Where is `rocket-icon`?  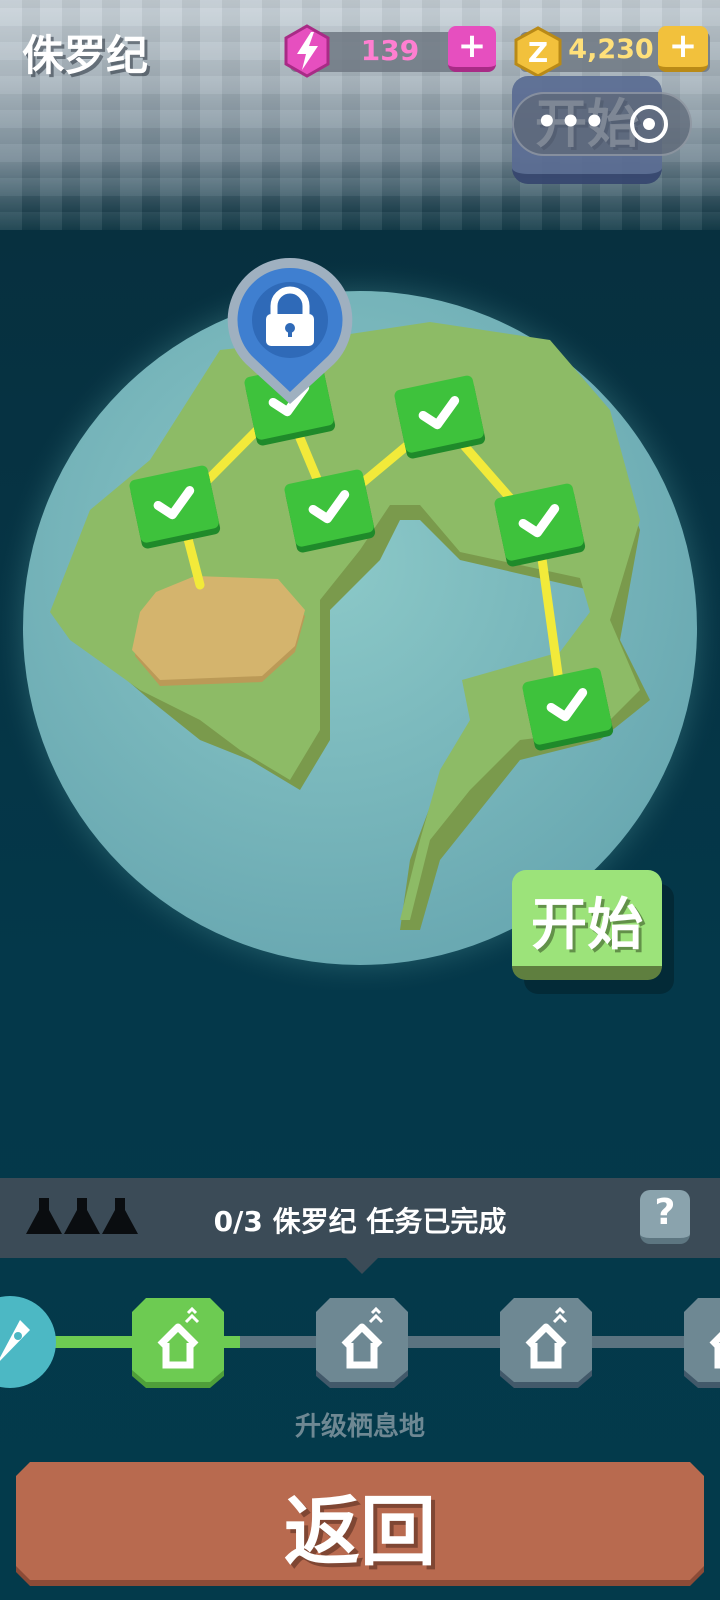 rocket-icon is located at coordinates (28, 1342).